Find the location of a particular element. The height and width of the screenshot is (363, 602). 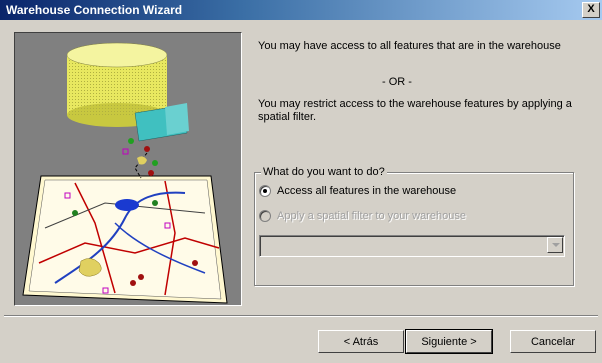

close-button: X is located at coordinates (591, 10).